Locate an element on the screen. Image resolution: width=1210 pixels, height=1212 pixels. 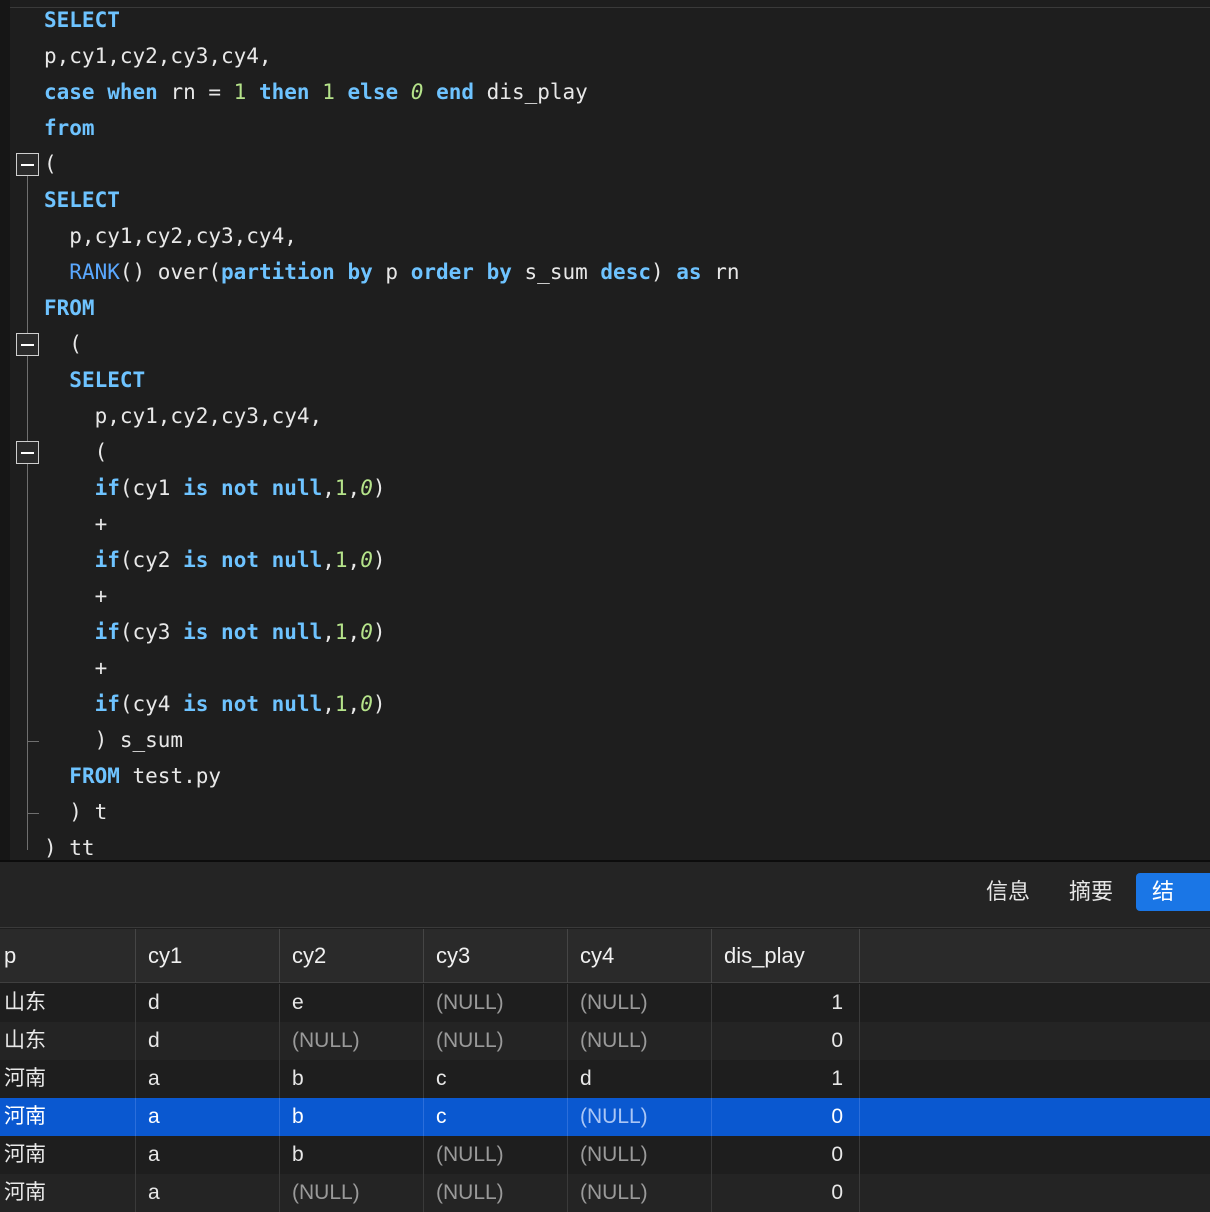
column-header-cy1: cy1 is located at coordinates (208, 956).